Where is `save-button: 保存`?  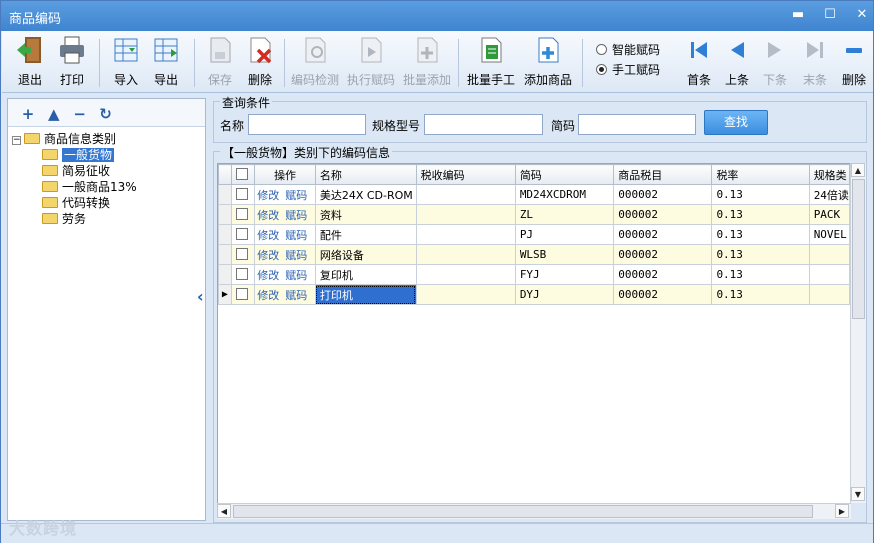
save-button: 保存 is located at coordinates (220, 63).